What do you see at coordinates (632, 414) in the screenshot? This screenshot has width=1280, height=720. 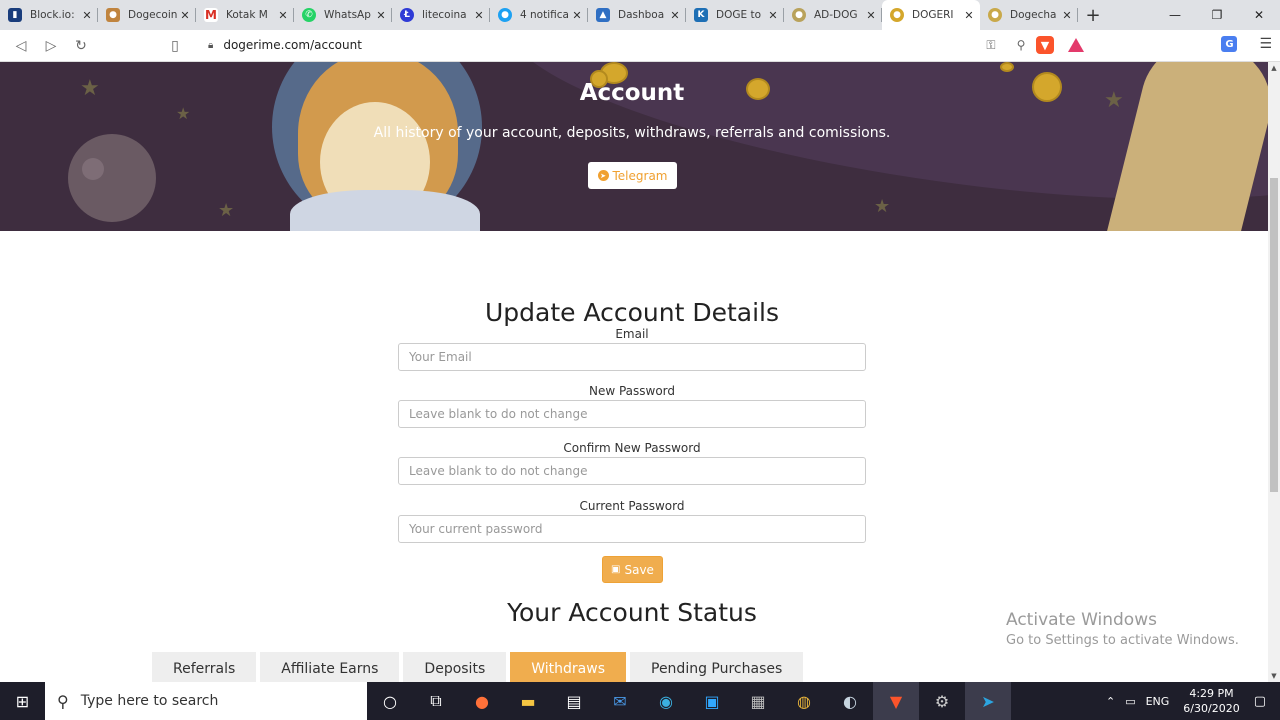 I see `new-password-field` at bounding box center [632, 414].